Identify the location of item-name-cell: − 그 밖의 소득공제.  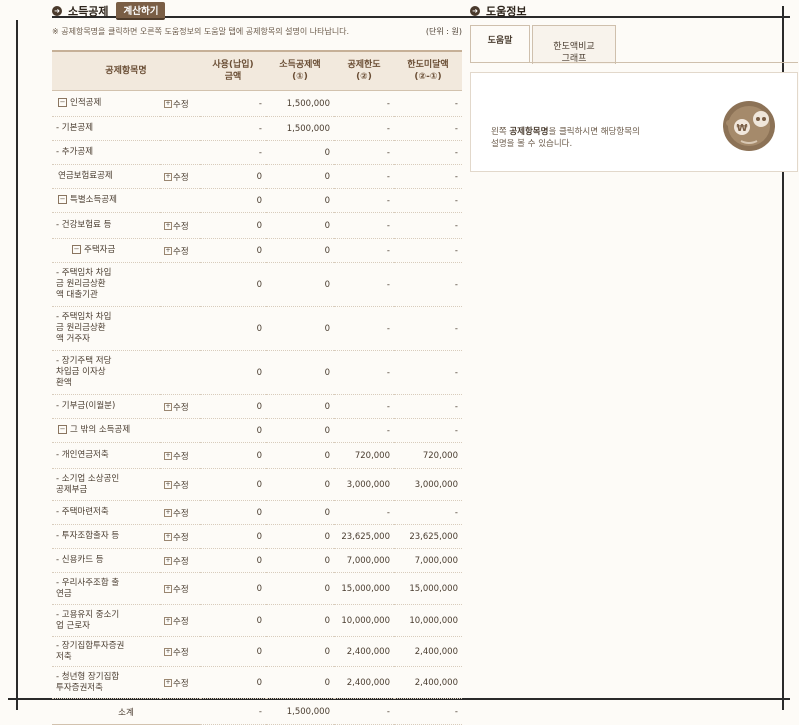
(106, 430).